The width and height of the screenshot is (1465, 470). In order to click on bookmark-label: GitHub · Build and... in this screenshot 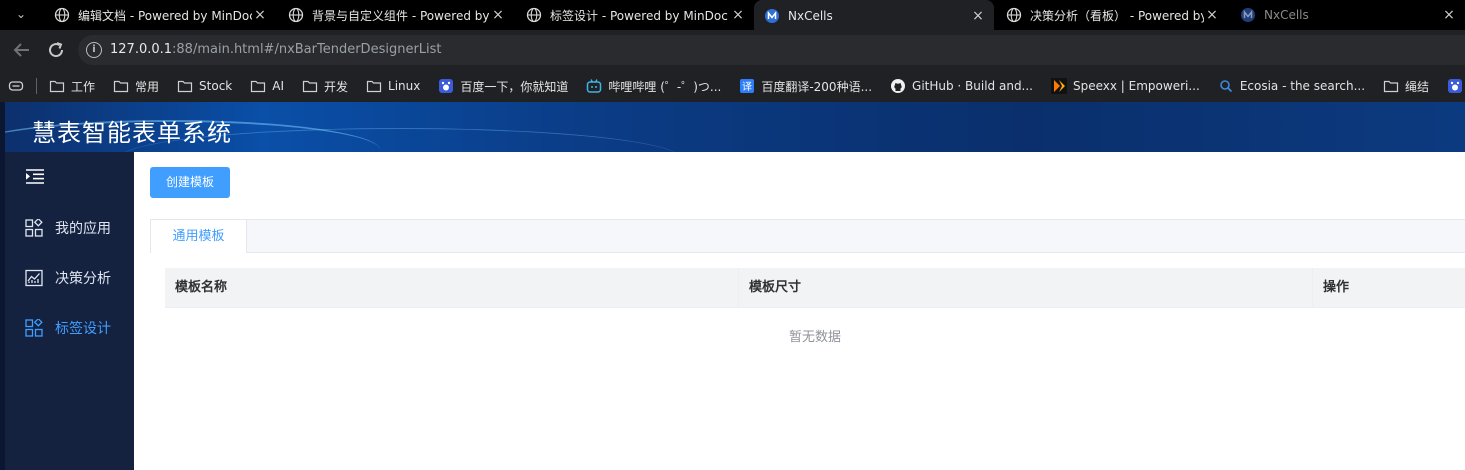, I will do `click(972, 86)`.